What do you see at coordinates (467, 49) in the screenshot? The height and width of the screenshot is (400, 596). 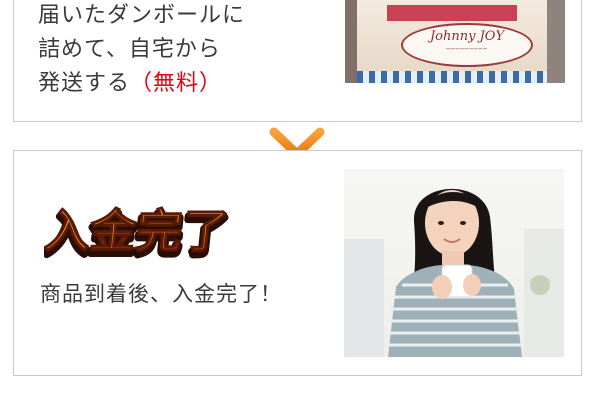 I see `box-label-subtext: ─────────` at bounding box center [467, 49].